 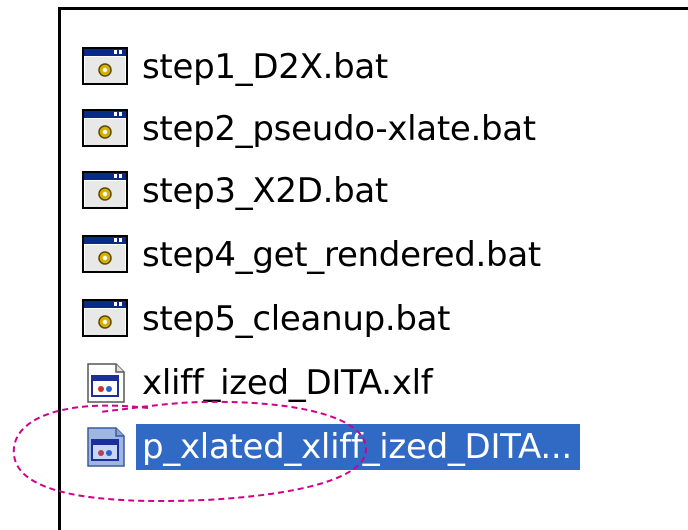 What do you see at coordinates (296, 319) in the screenshot?
I see `file-name: step5_cleanup.bat` at bounding box center [296, 319].